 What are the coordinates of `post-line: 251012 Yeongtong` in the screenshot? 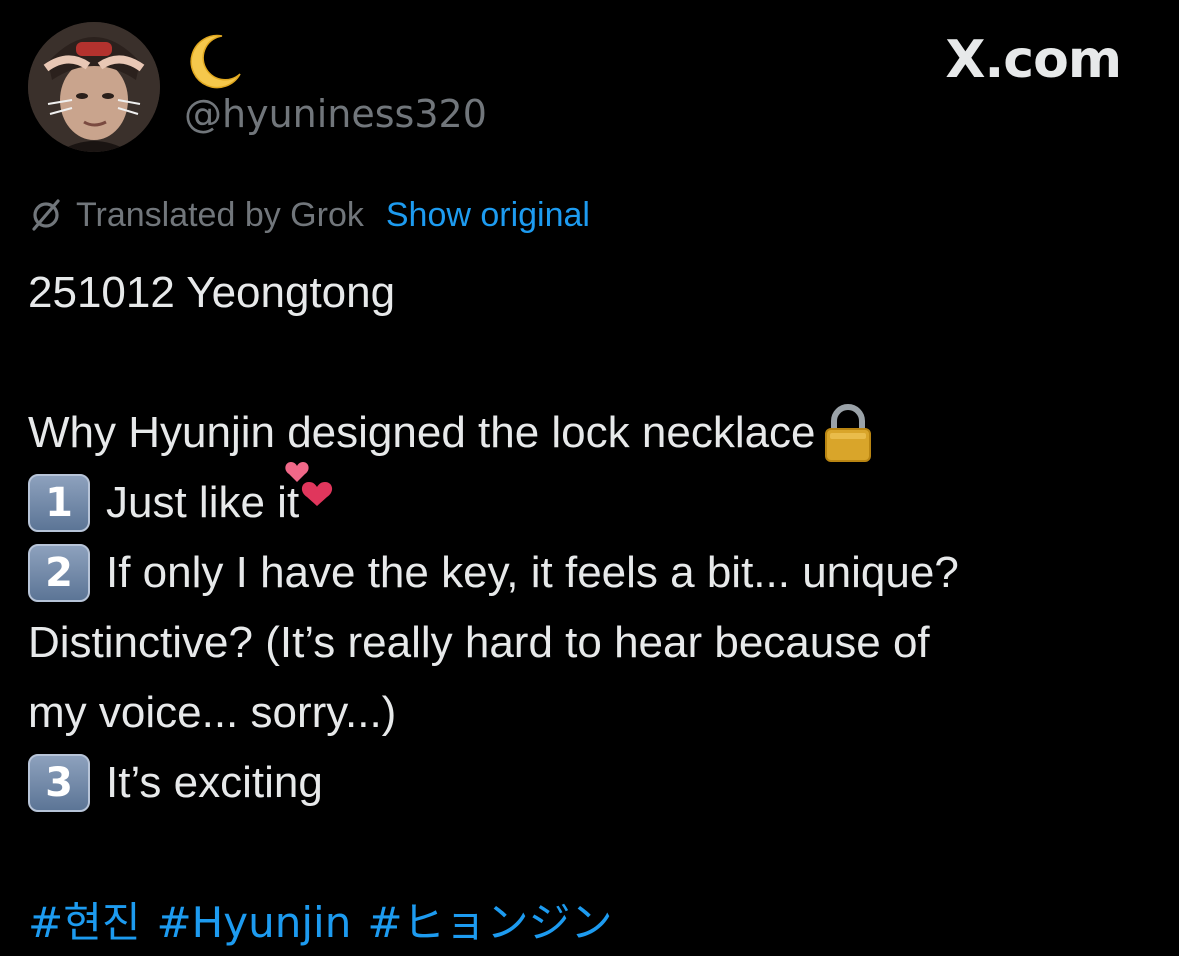 It's located at (588, 293).